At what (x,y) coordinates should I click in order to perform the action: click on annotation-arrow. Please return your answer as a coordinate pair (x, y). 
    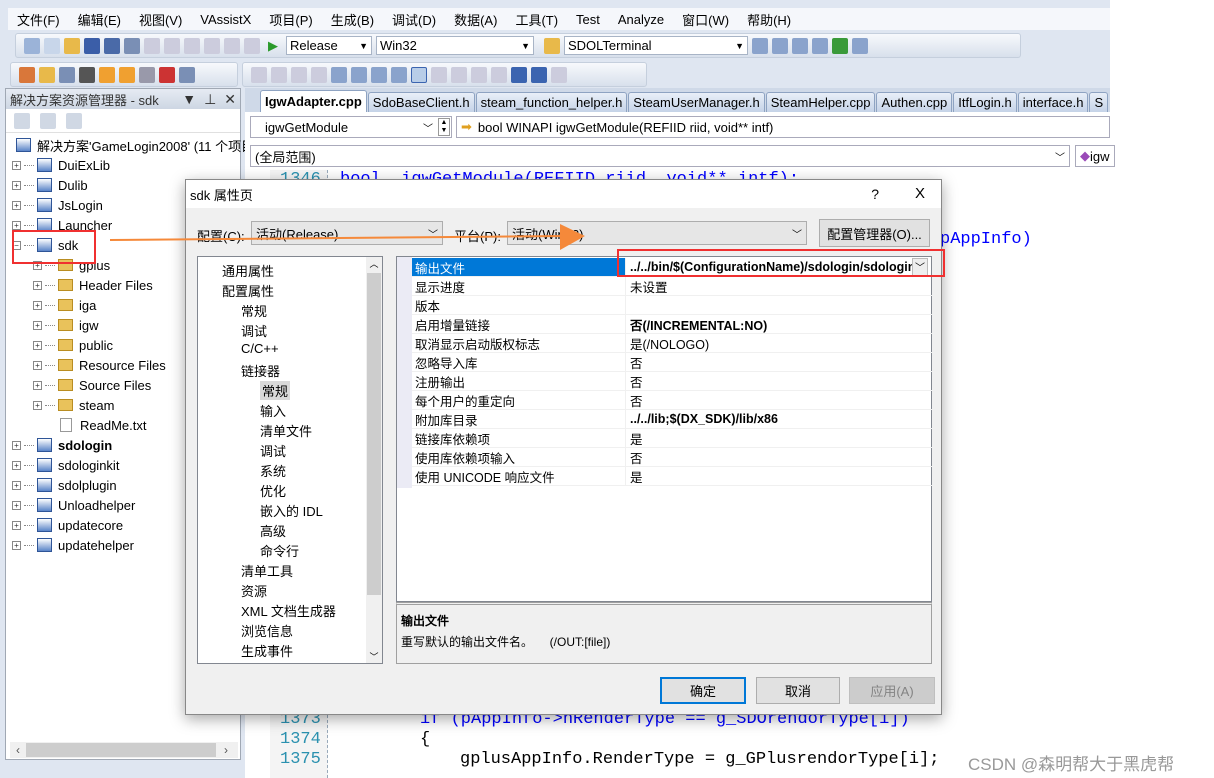
    Looking at the image, I should click on (347, 237).